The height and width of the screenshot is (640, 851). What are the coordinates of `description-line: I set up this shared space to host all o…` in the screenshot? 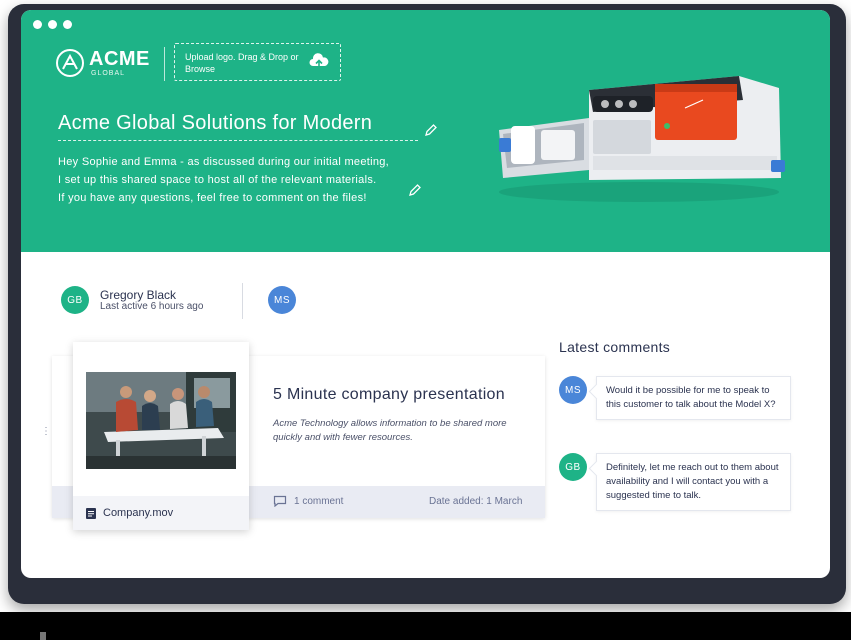 It's located at (217, 180).